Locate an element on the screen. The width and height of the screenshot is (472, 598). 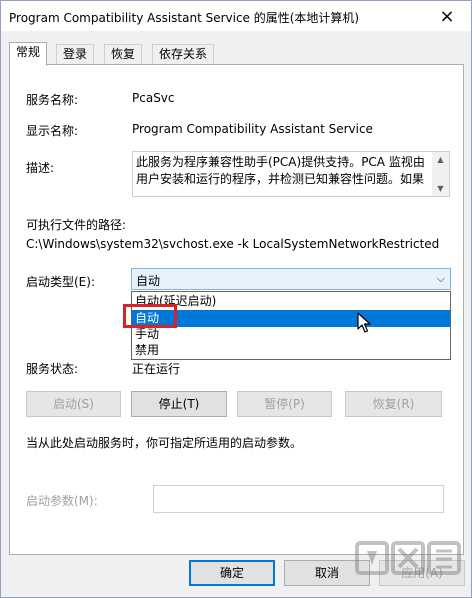
startup-option-disabled: 禁用 is located at coordinates (291, 350).